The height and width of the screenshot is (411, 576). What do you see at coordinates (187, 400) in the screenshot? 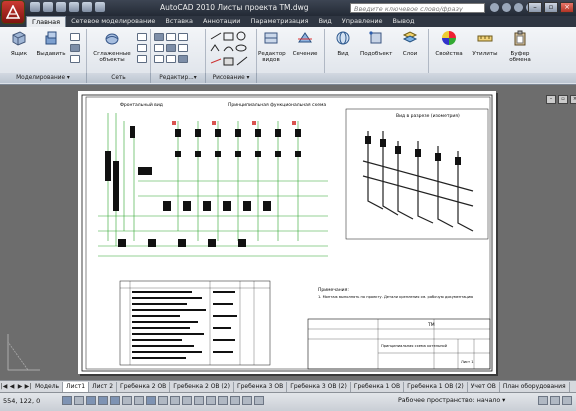
I see `paper-model-toggle-icon` at bounding box center [187, 400].